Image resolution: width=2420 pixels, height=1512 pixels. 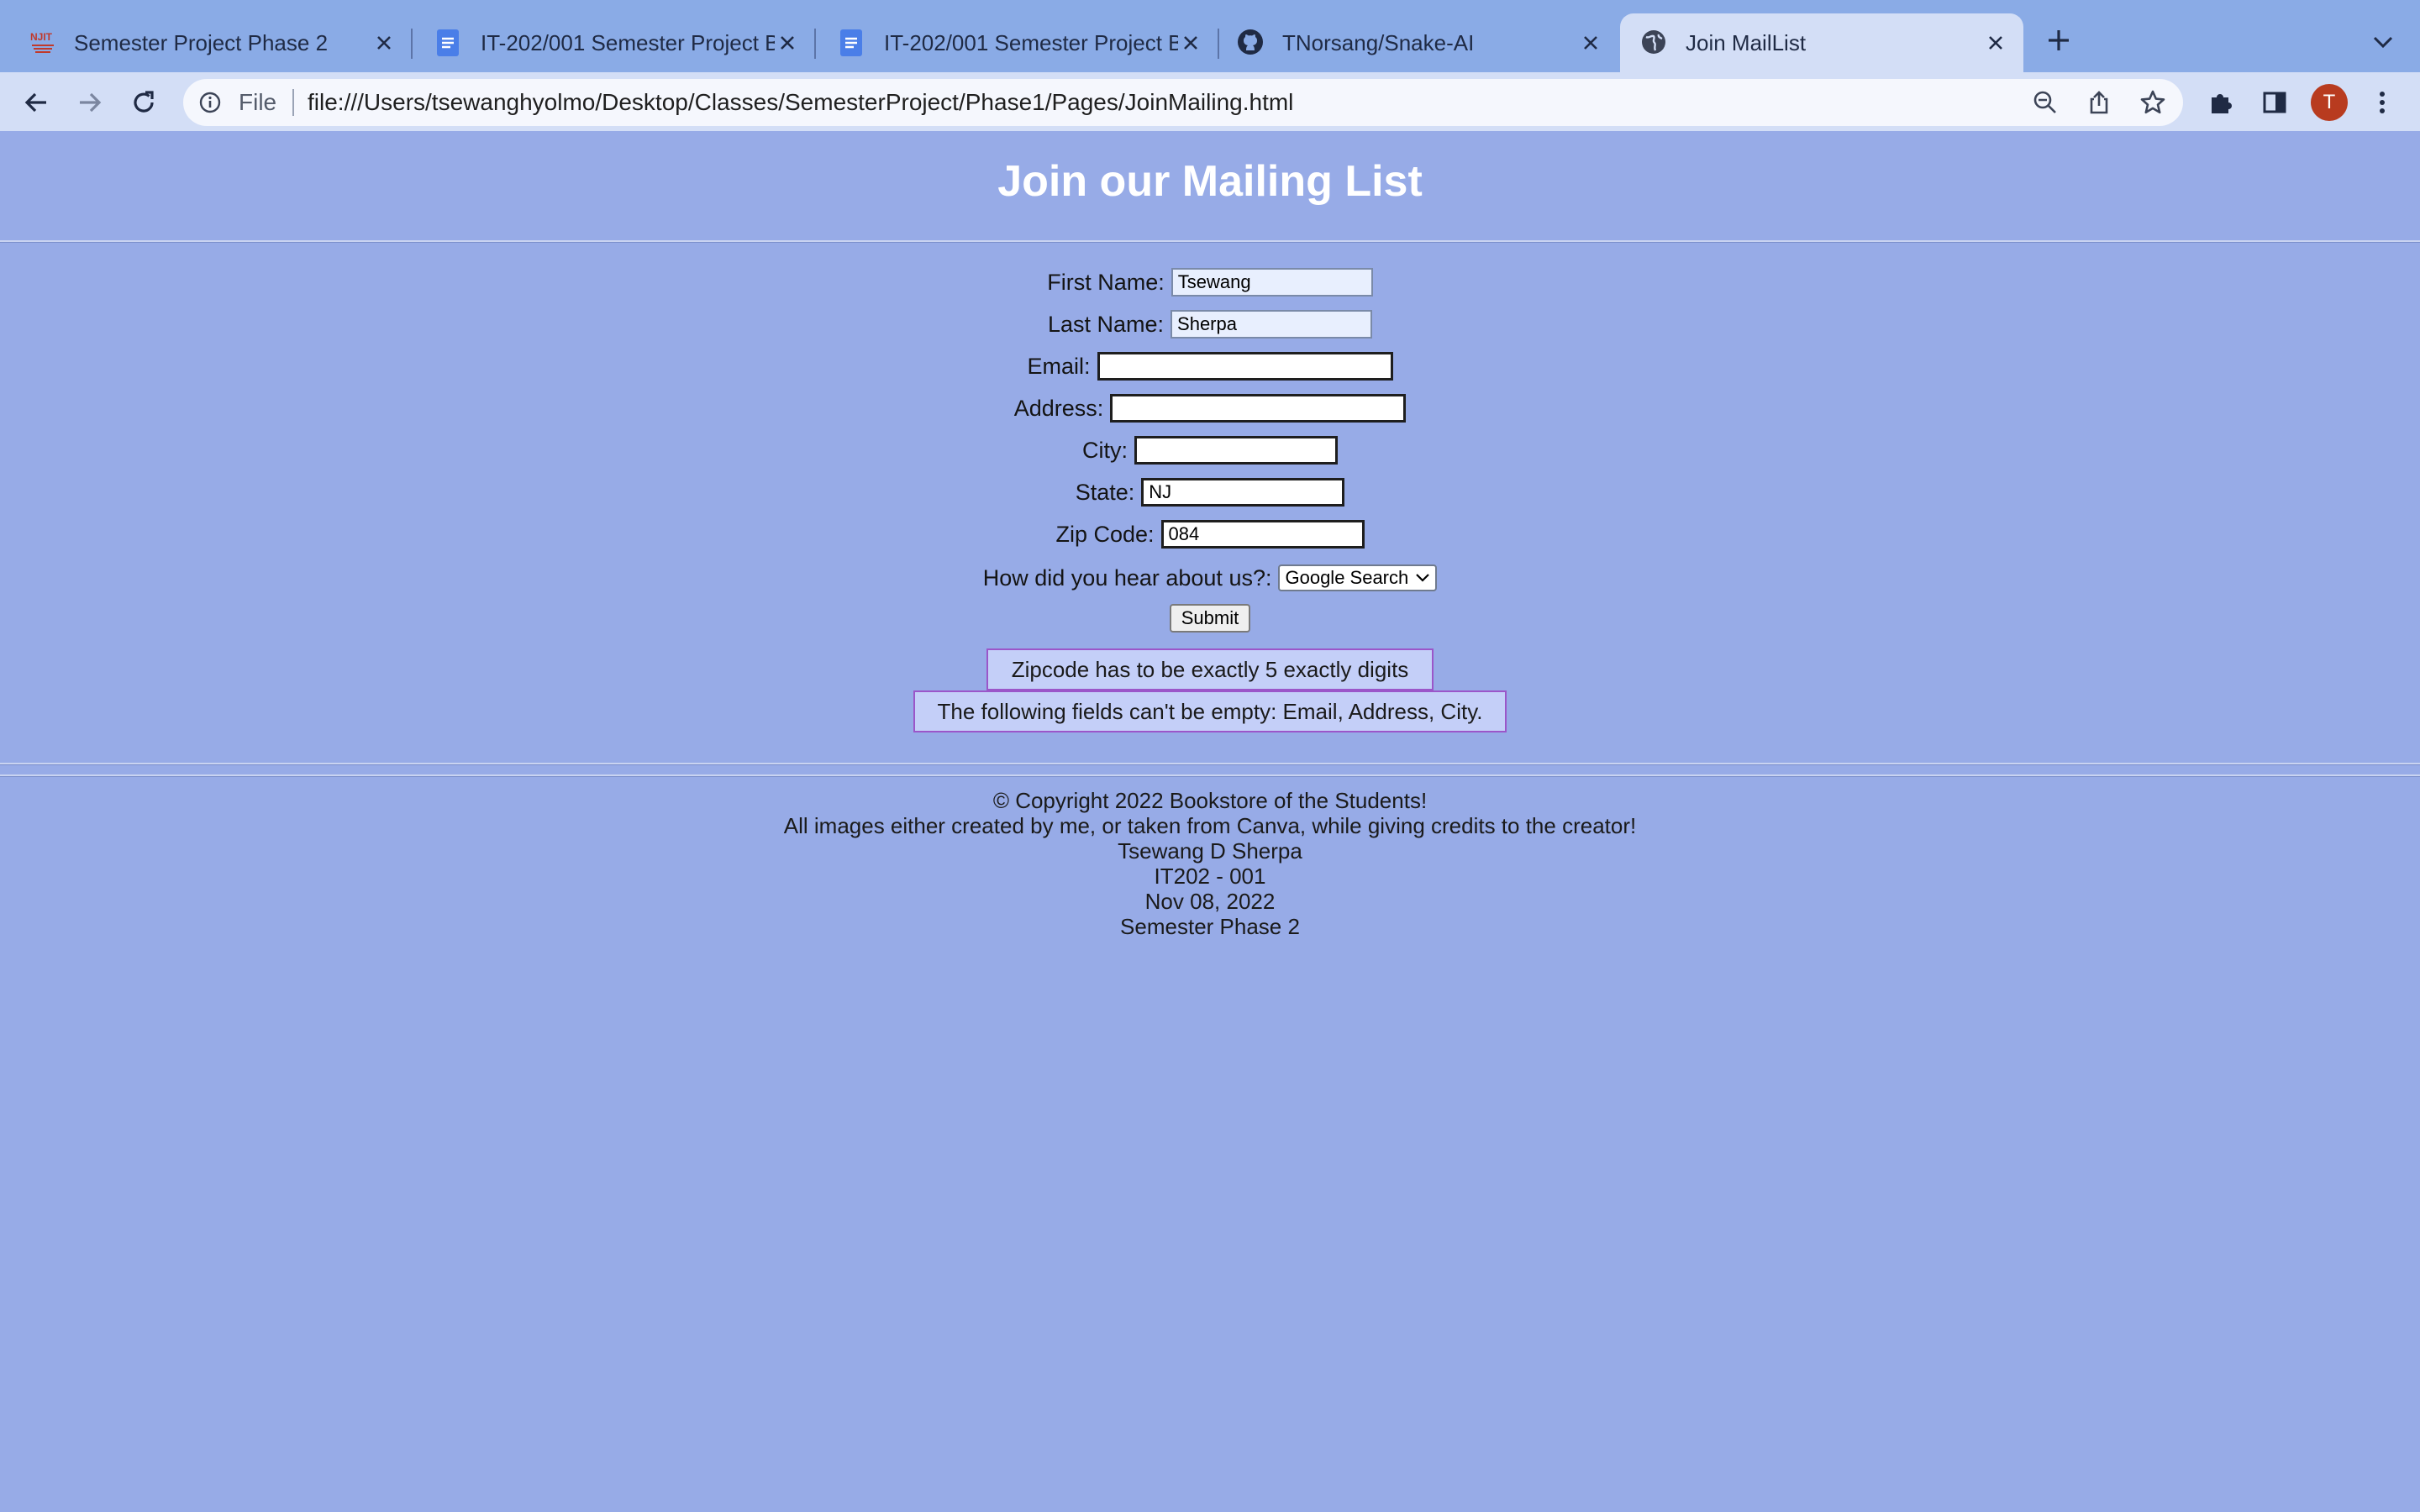 I want to click on zoom-out-icon, so click(x=2045, y=102).